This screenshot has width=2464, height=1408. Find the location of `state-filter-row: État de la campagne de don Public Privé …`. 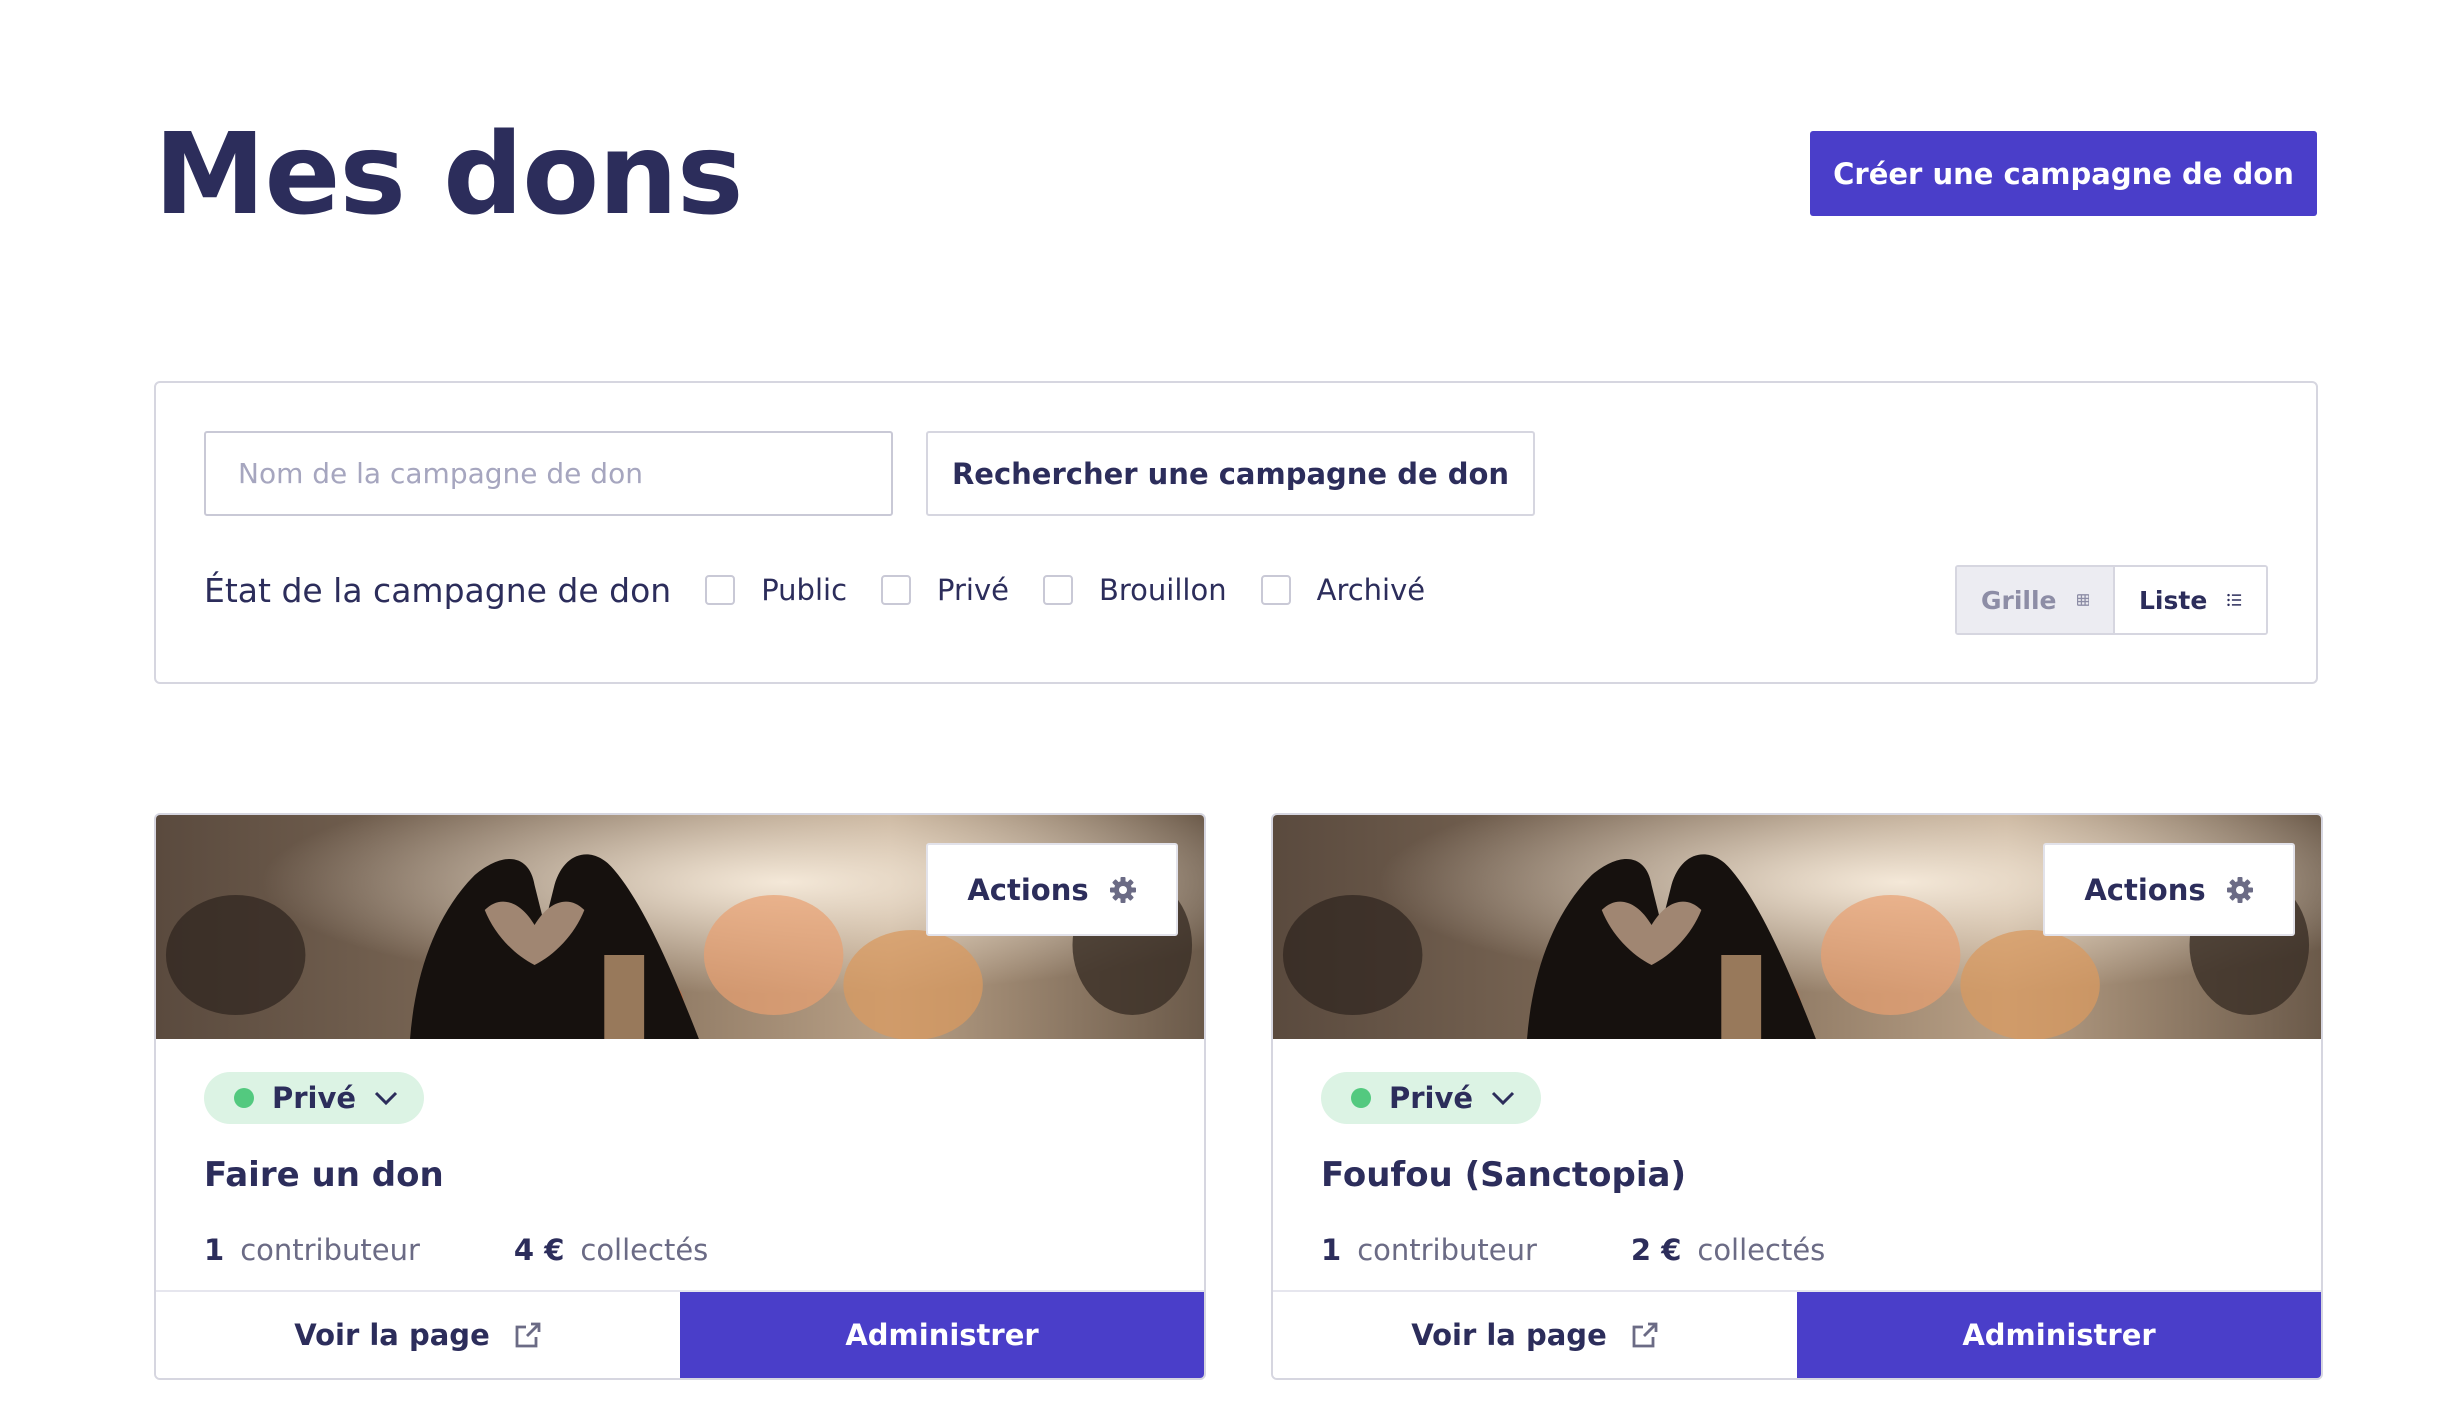

state-filter-row: État de la campagne de don Public Privé … is located at coordinates (831, 590).